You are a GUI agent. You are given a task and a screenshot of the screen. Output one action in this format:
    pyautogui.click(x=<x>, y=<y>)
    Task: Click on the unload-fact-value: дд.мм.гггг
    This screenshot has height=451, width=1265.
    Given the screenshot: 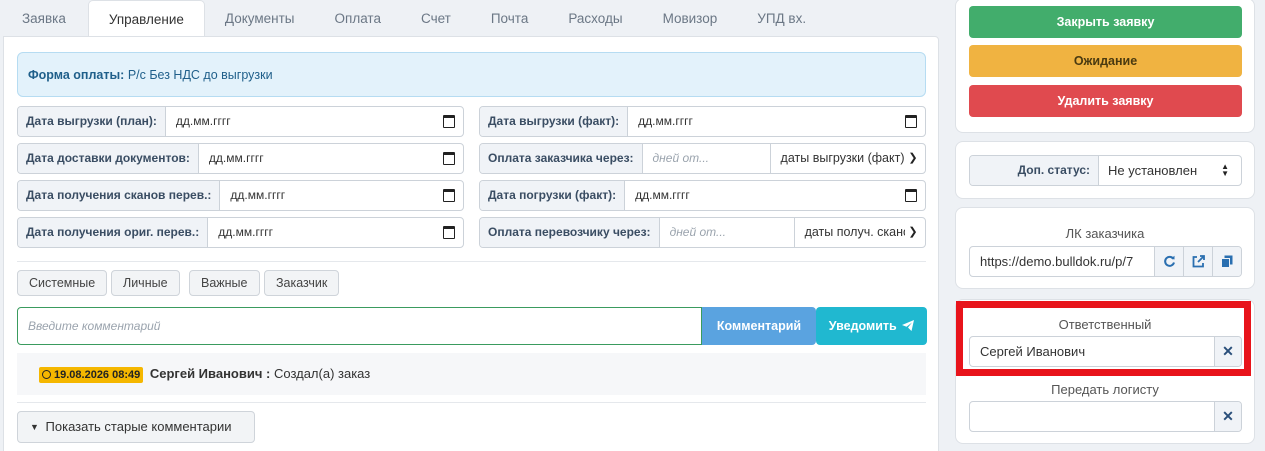 What is the action you would take?
    pyautogui.click(x=665, y=121)
    